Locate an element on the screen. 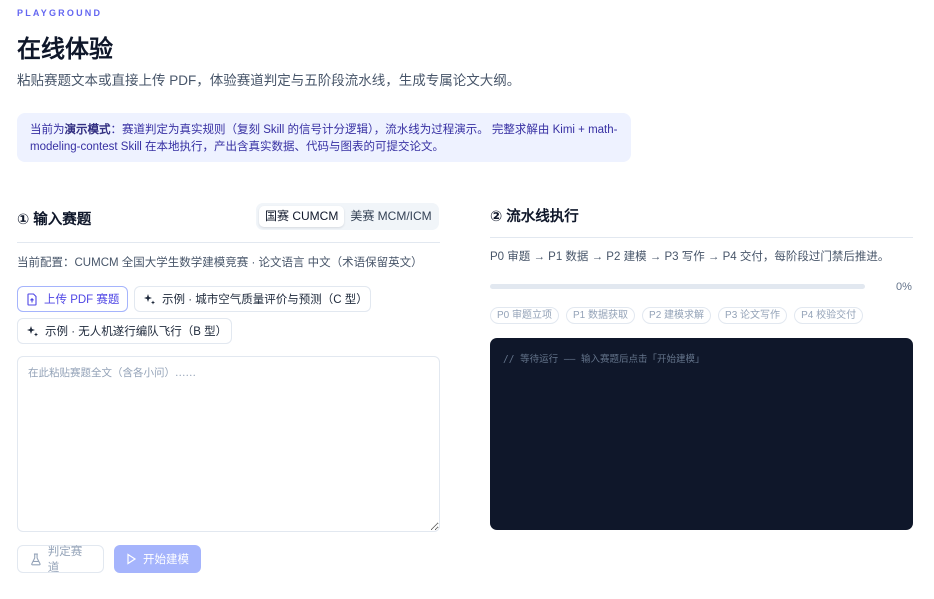 Image resolution: width=934 pixels, height=599 pixels. progress-percent: 0% is located at coordinates (904, 287).